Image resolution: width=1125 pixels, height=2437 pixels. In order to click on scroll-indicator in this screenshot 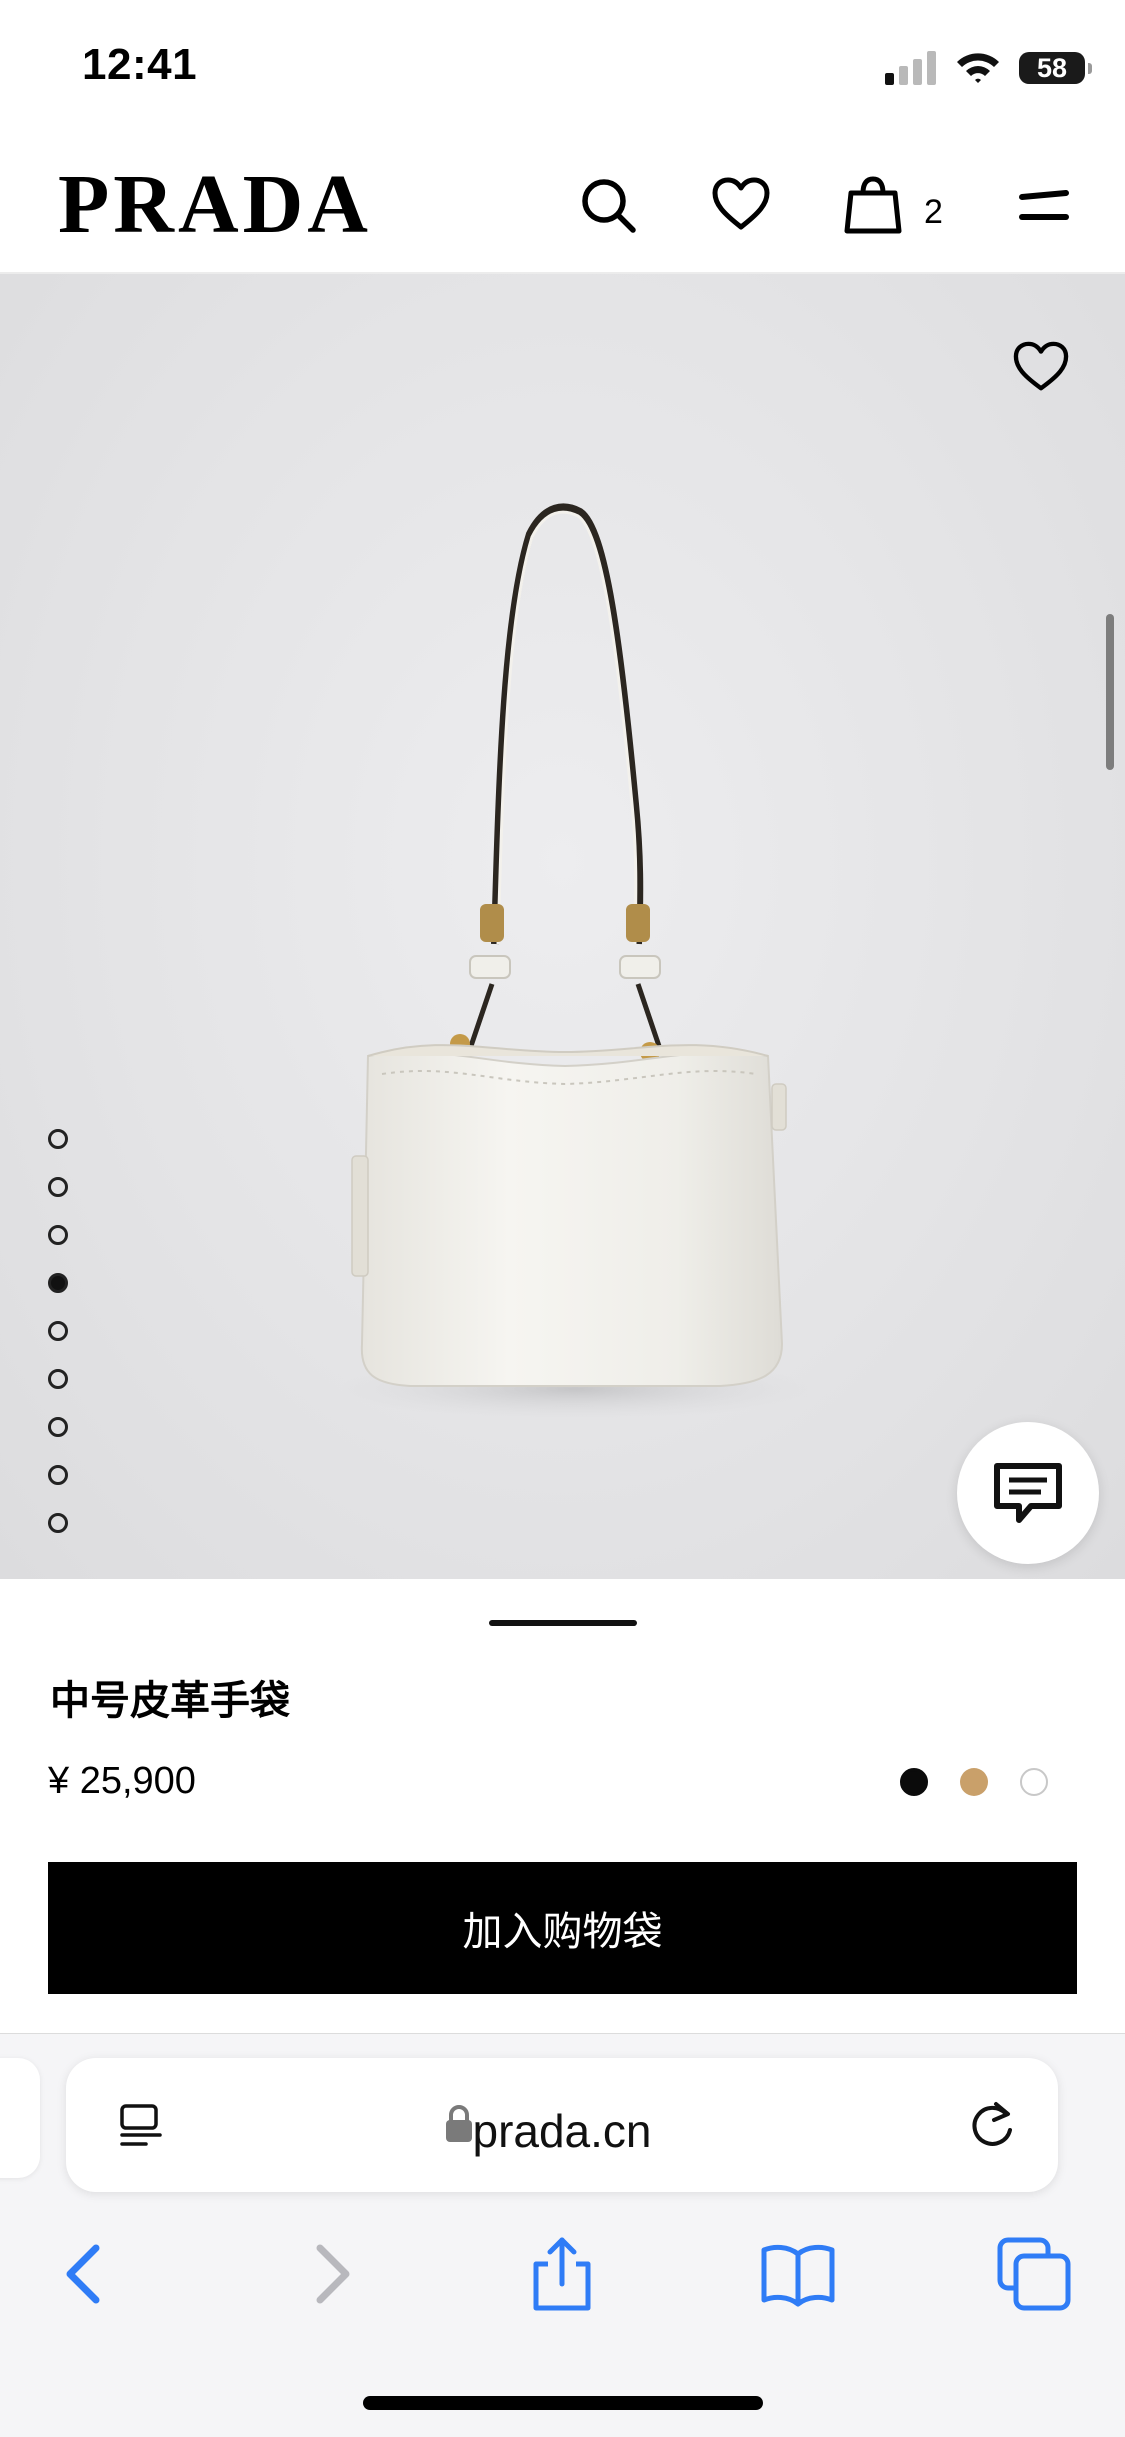, I will do `click(1110, 692)`.